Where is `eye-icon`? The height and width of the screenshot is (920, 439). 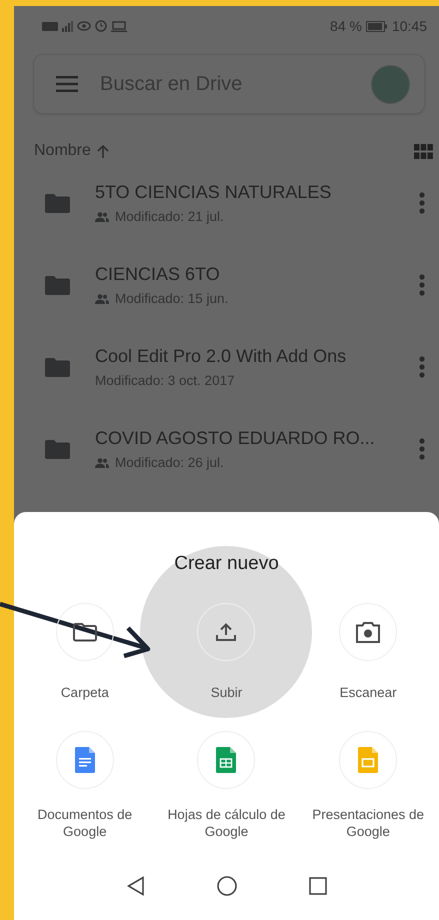 eye-icon is located at coordinates (84, 26).